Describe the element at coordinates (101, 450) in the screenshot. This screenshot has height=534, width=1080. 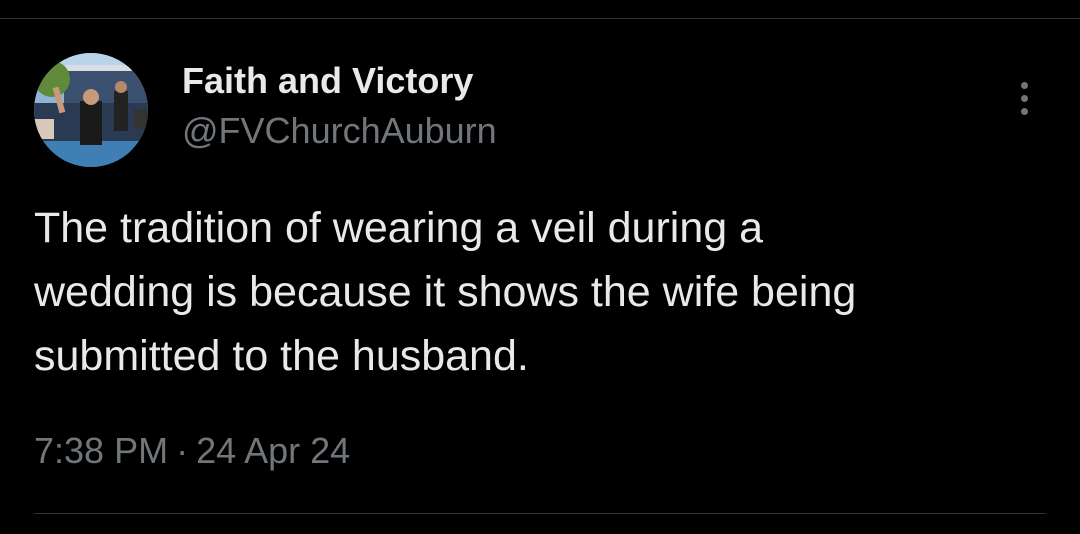
I see `tweet-time: 7:38 PM` at that location.